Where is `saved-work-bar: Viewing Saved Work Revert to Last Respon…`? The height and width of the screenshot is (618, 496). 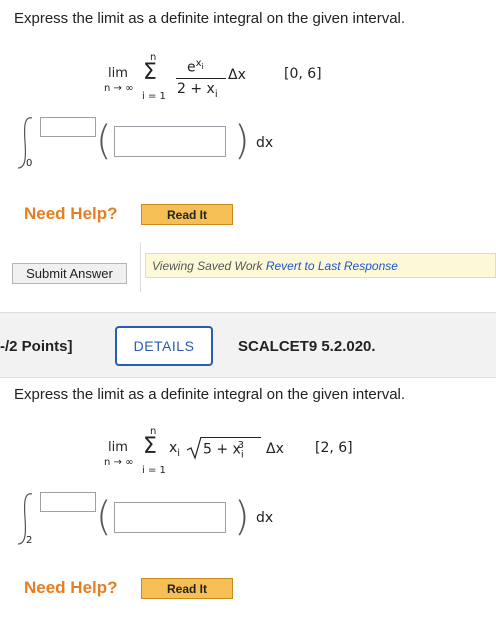
saved-work-bar: Viewing Saved Work Revert to Last Respon… is located at coordinates (320, 265).